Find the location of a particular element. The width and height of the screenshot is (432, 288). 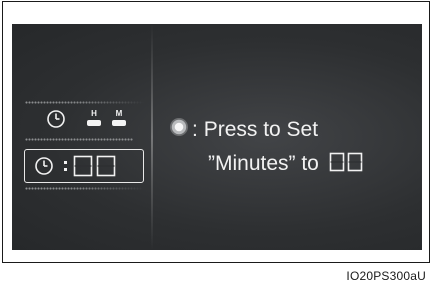

instruction-line-2: ”Minutes” to 00 is located at coordinates (285, 164).